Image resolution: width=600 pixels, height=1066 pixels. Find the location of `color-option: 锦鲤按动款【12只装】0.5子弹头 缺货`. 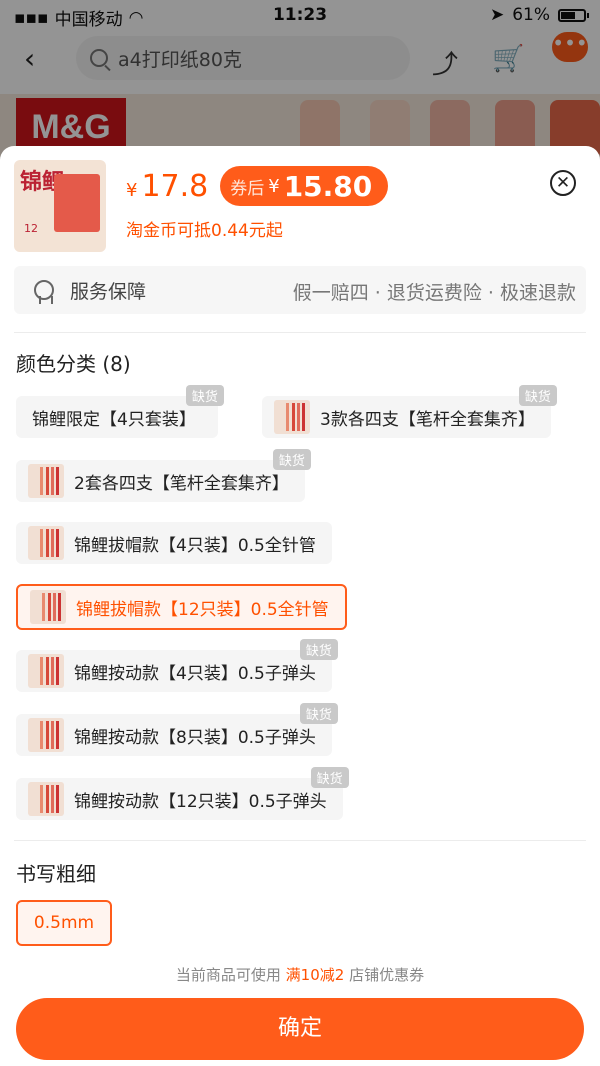

color-option: 锦鲤按动款【12只装】0.5子弹头 缺货 is located at coordinates (182, 793).